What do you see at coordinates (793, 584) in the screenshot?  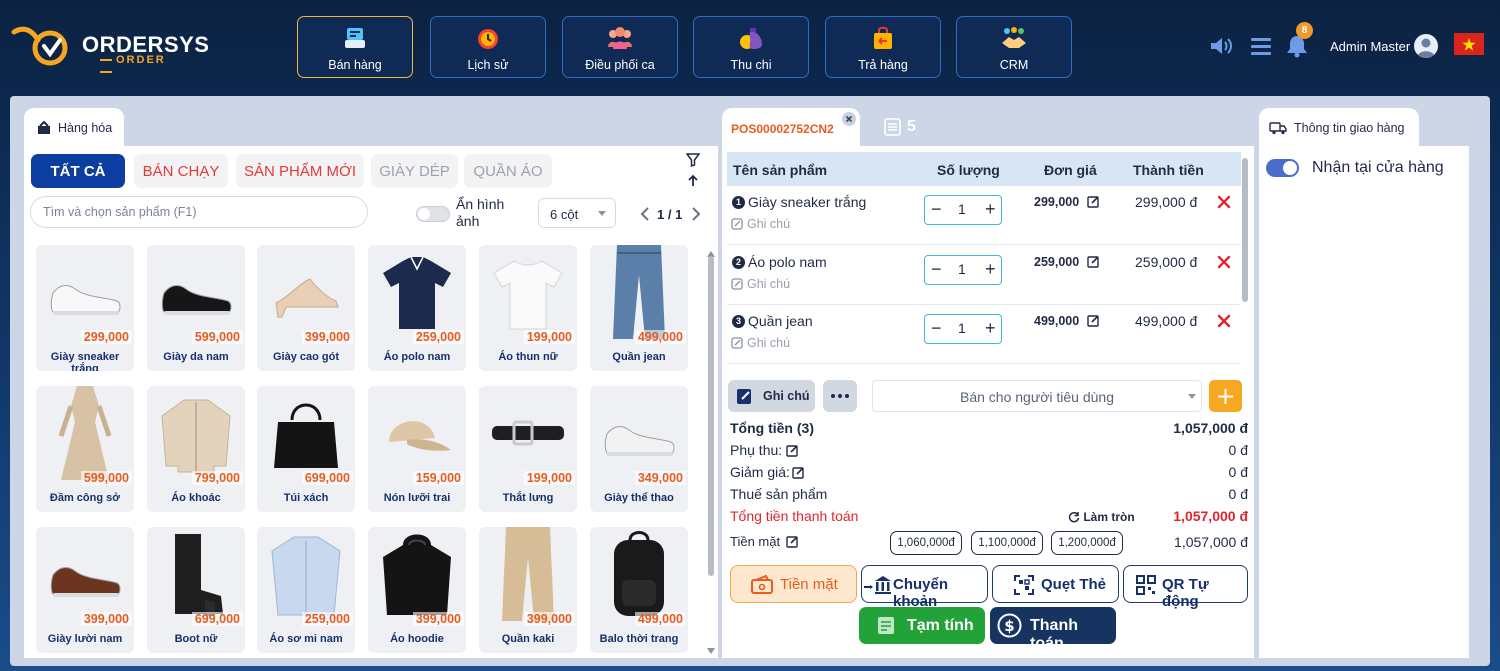 I see `pay-cash-button: Tiền mặt` at bounding box center [793, 584].